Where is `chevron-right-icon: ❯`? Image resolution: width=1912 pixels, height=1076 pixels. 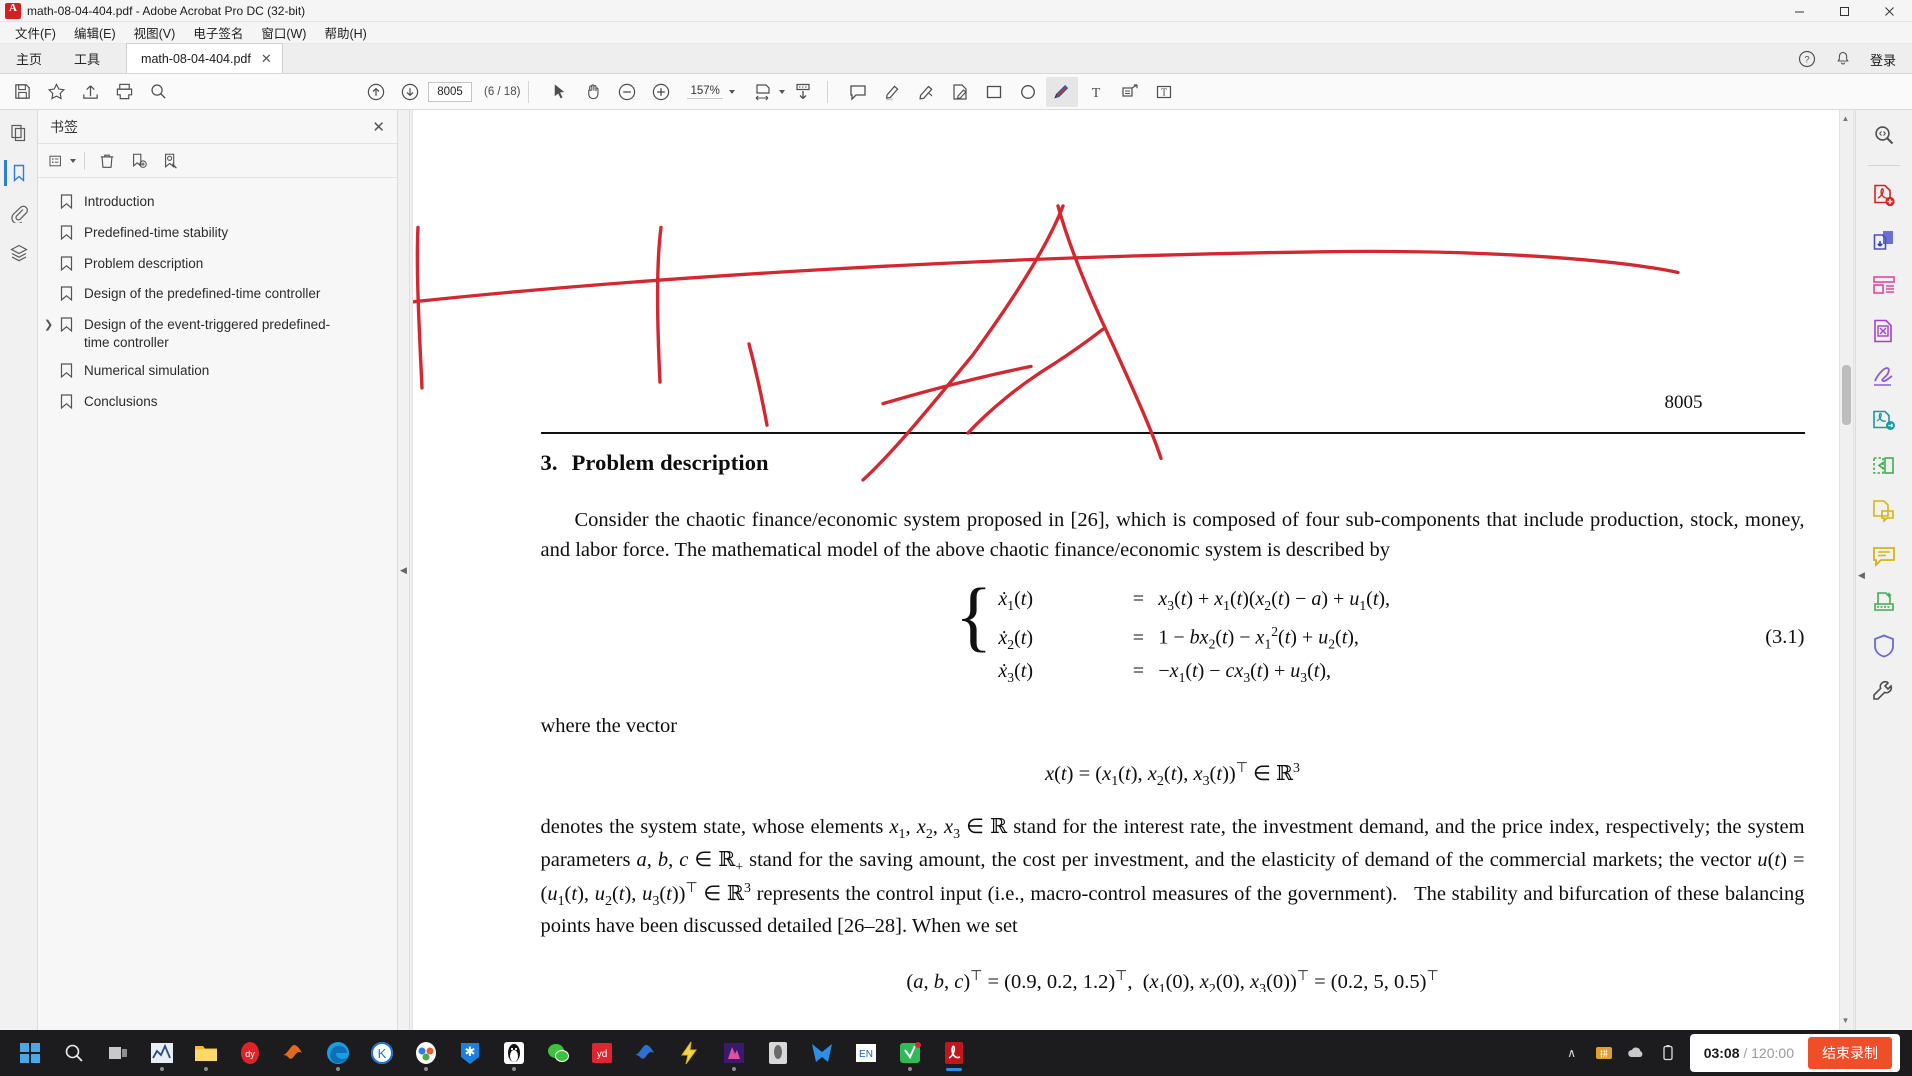 chevron-right-icon: ❯ is located at coordinates (48, 325).